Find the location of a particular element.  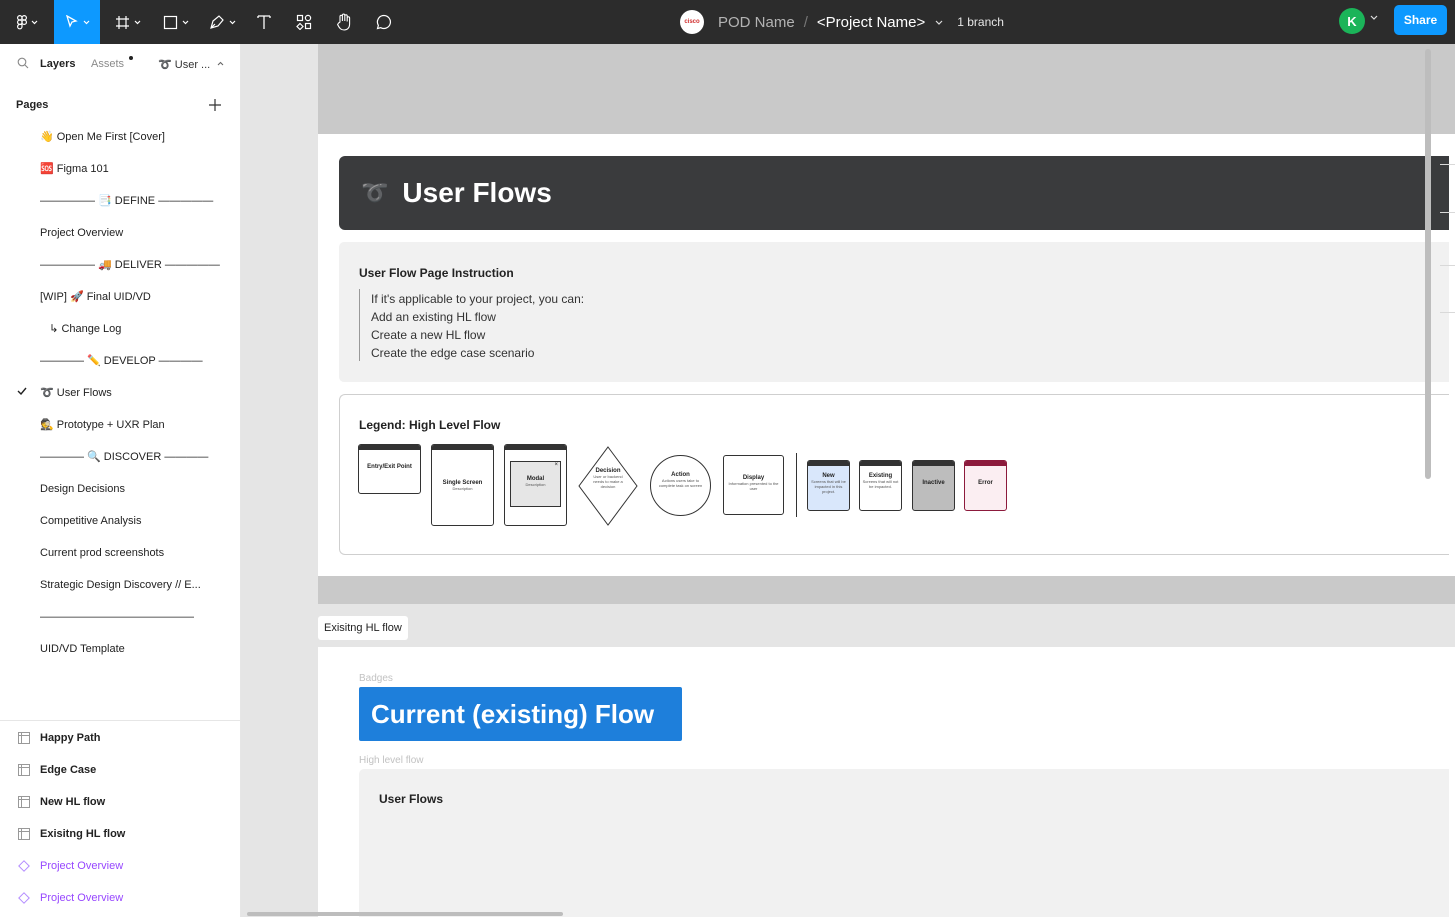

components-button is located at coordinates (304, 22).